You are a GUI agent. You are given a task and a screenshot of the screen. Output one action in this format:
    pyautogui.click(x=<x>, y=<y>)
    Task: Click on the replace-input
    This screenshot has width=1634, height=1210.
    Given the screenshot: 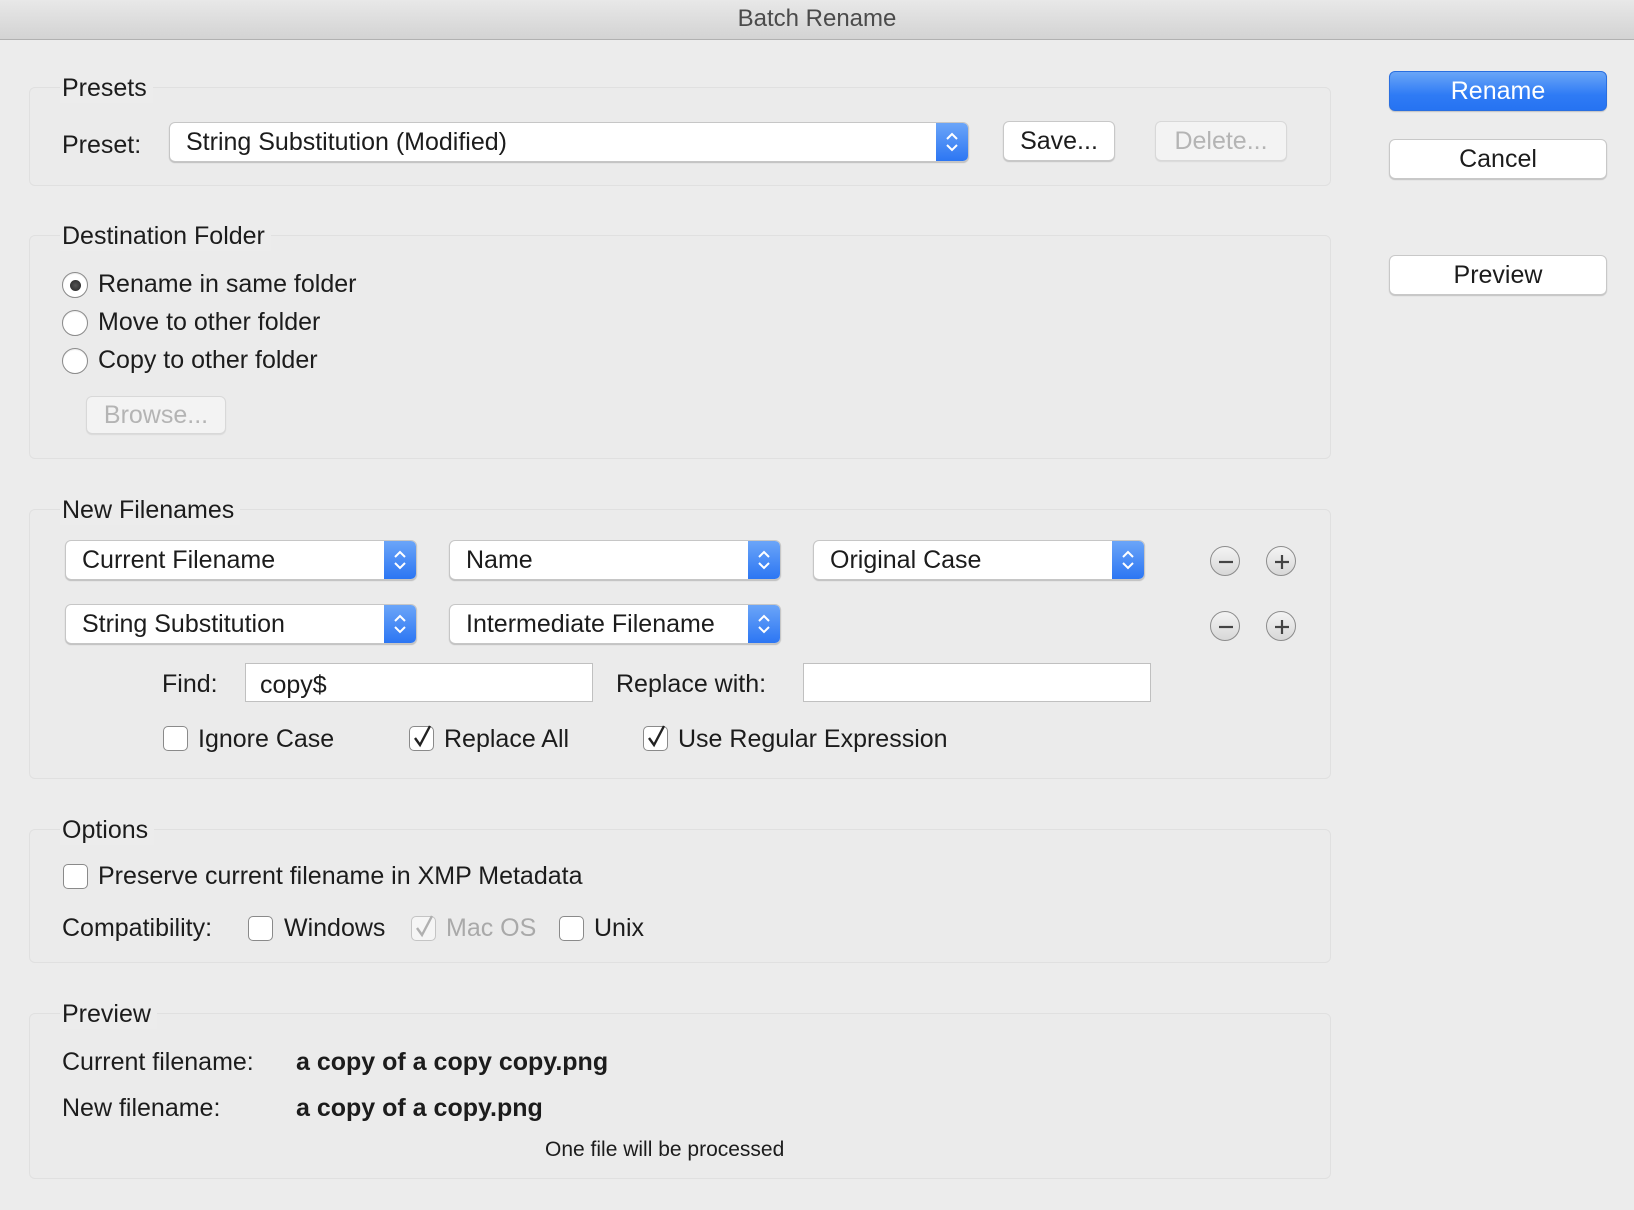 What is the action you would take?
    pyautogui.click(x=977, y=682)
    